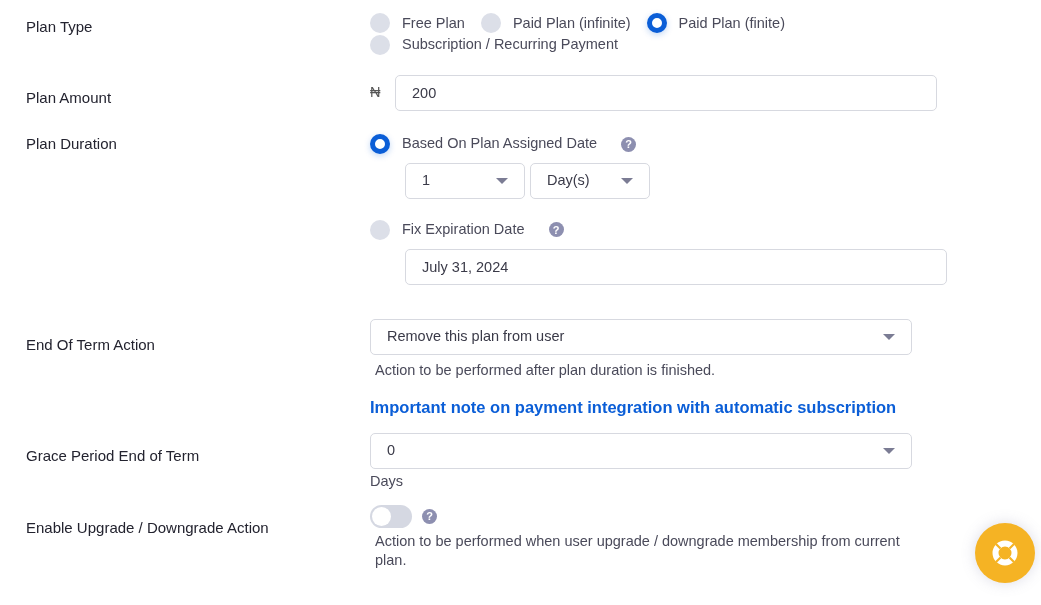 The width and height of the screenshot is (1041, 605). I want to click on radio-label: Paid Plan (finite), so click(731, 23).